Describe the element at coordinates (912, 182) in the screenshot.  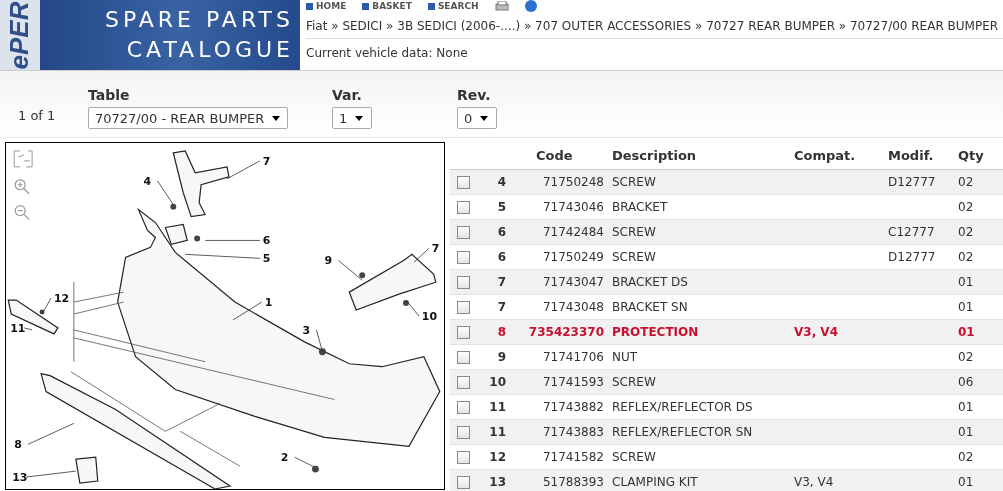
I see `table-cell: D12777` at that location.